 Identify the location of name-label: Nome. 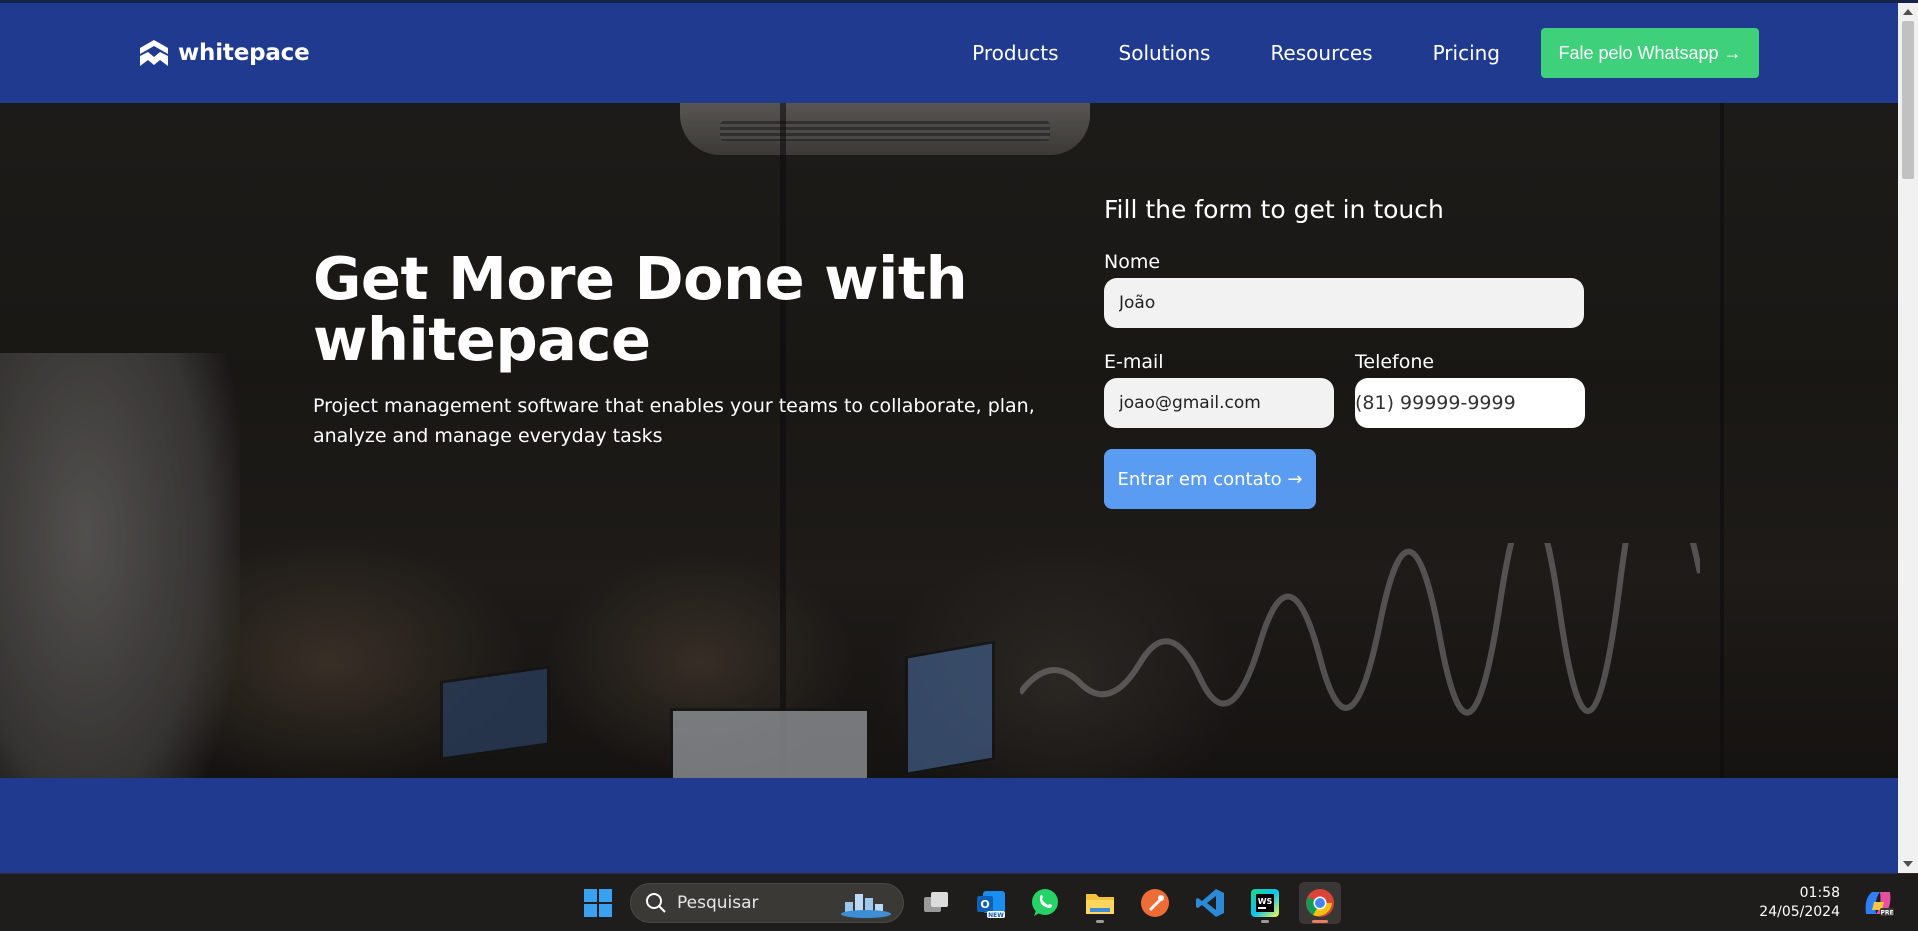
(1132, 262).